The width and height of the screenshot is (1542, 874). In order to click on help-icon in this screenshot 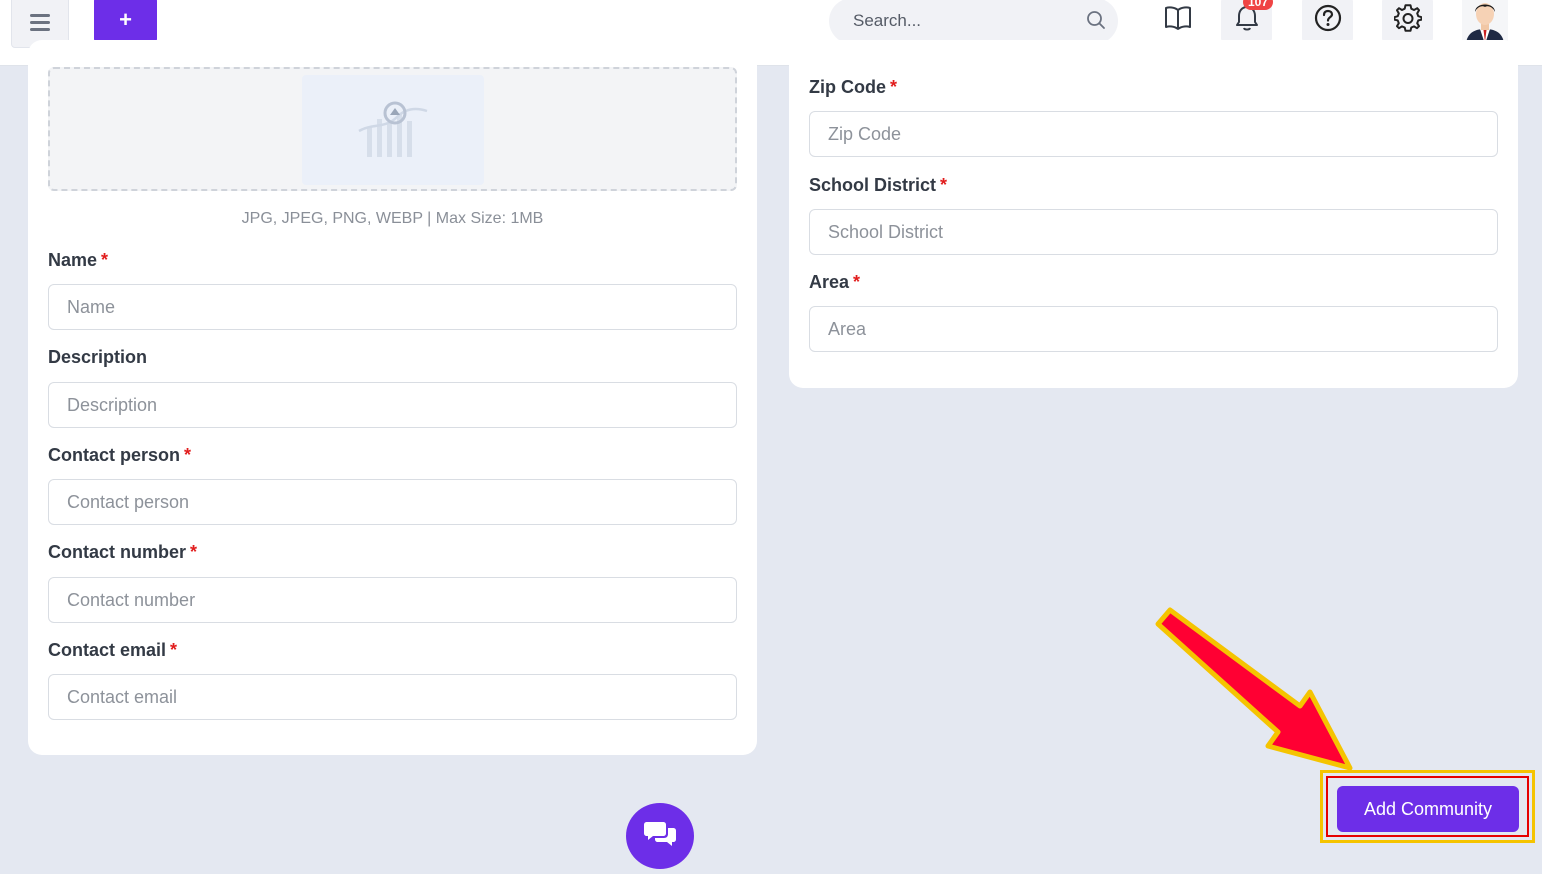, I will do `click(1328, 20)`.